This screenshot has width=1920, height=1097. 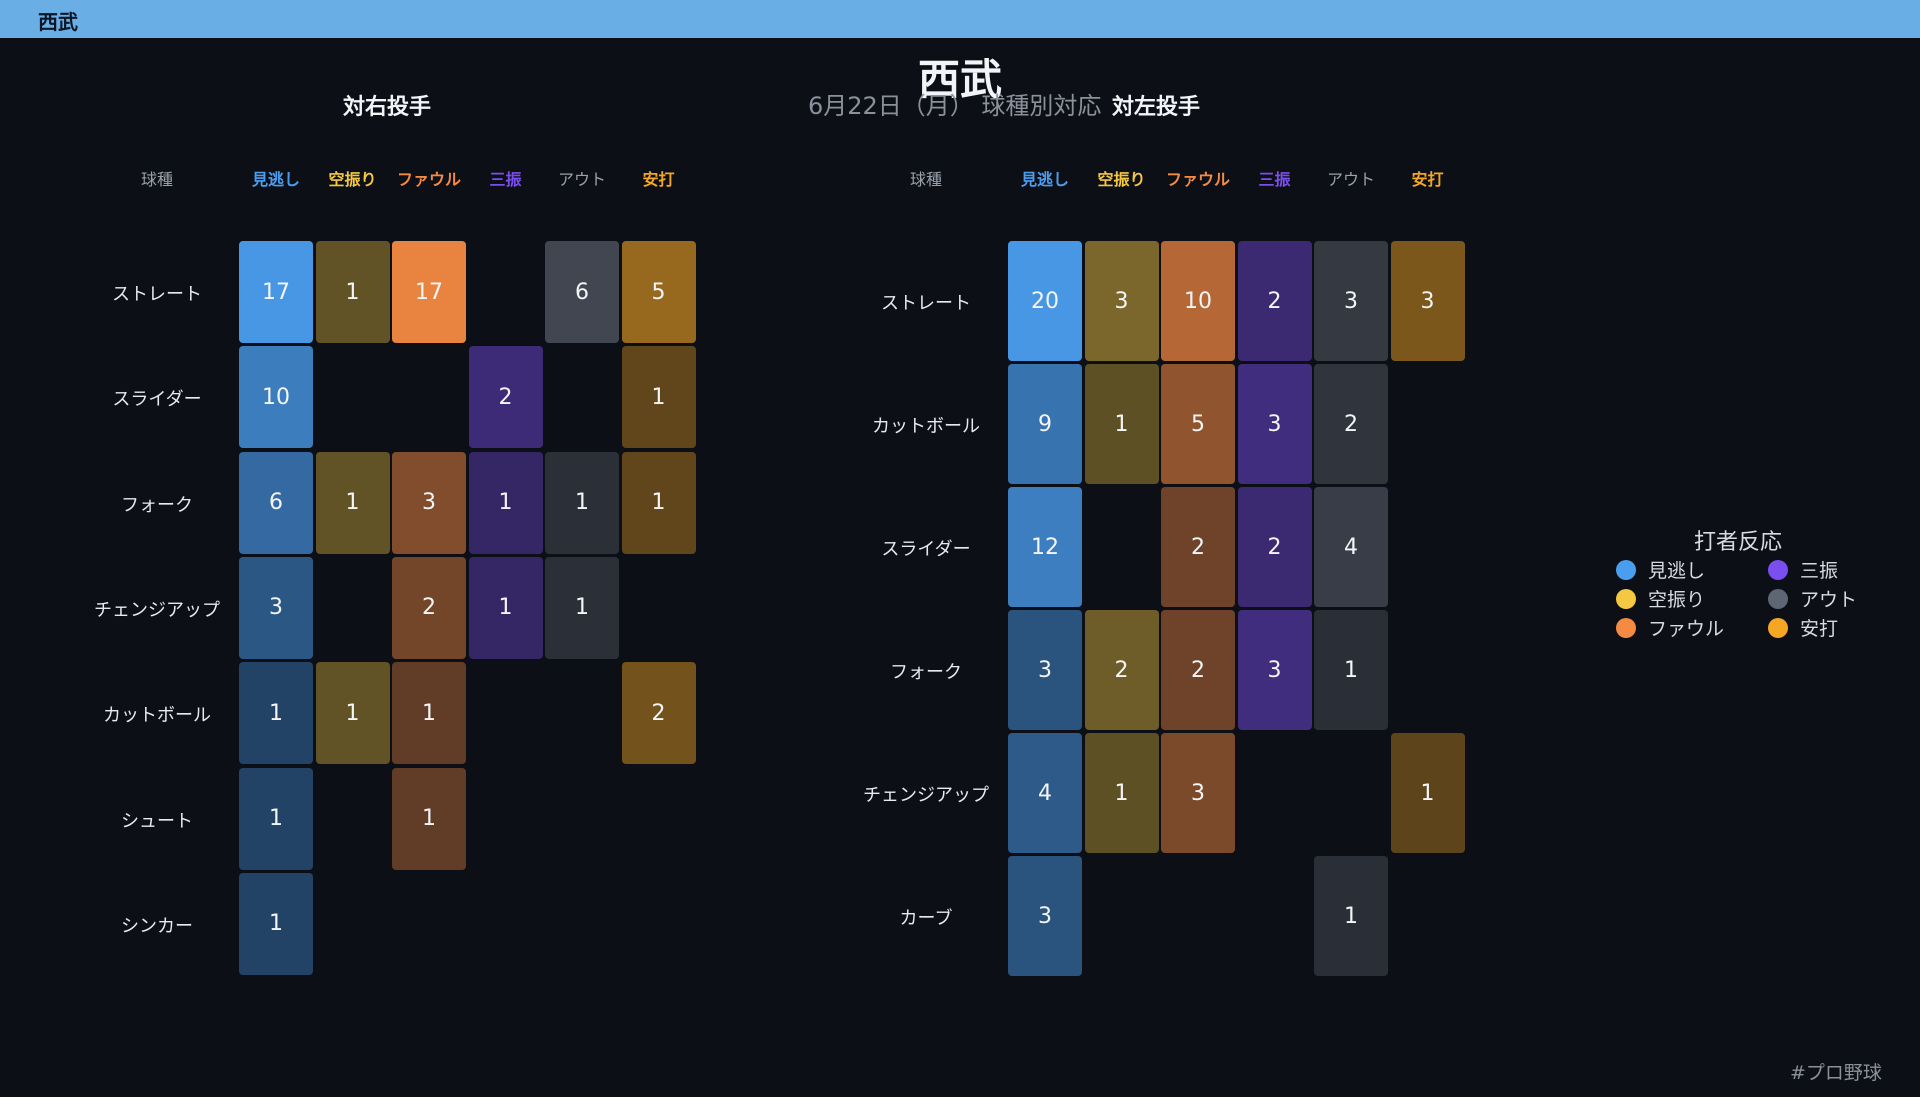 I want to click on column-header: 空振り, so click(x=352, y=179).